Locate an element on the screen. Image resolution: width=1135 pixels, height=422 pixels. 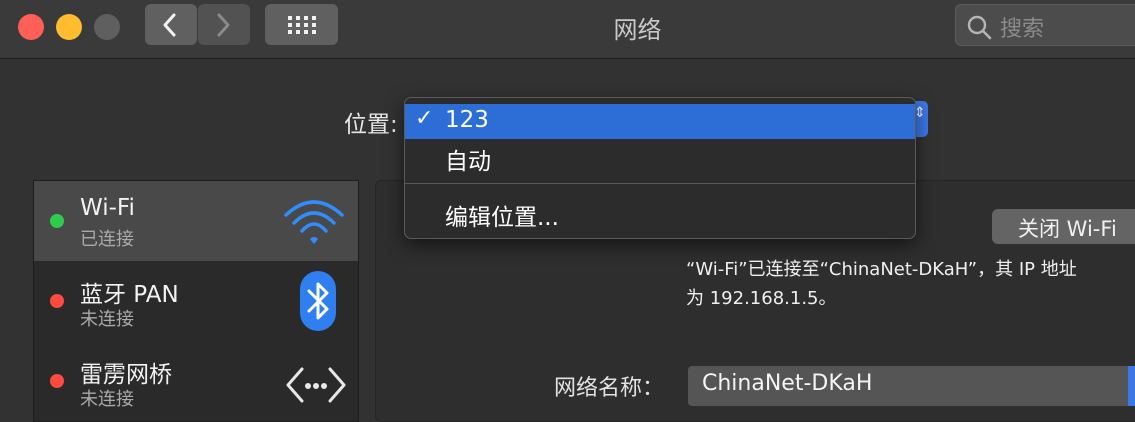
search-icon is located at coordinates (979, 27).